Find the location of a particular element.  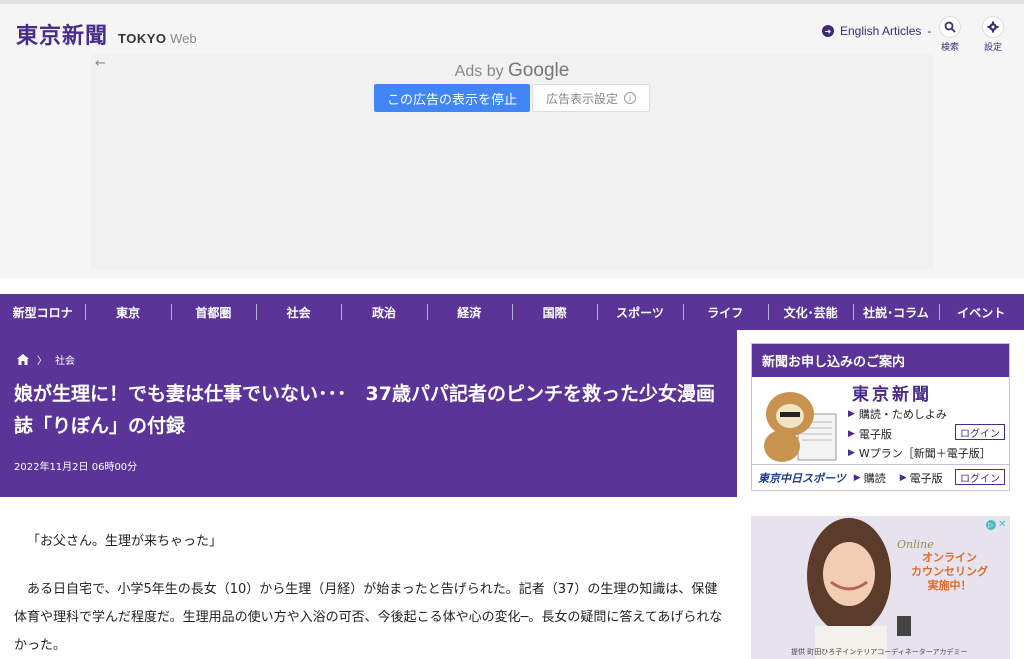

english-articles-link: ➜ English Articles - is located at coordinates (876, 31).